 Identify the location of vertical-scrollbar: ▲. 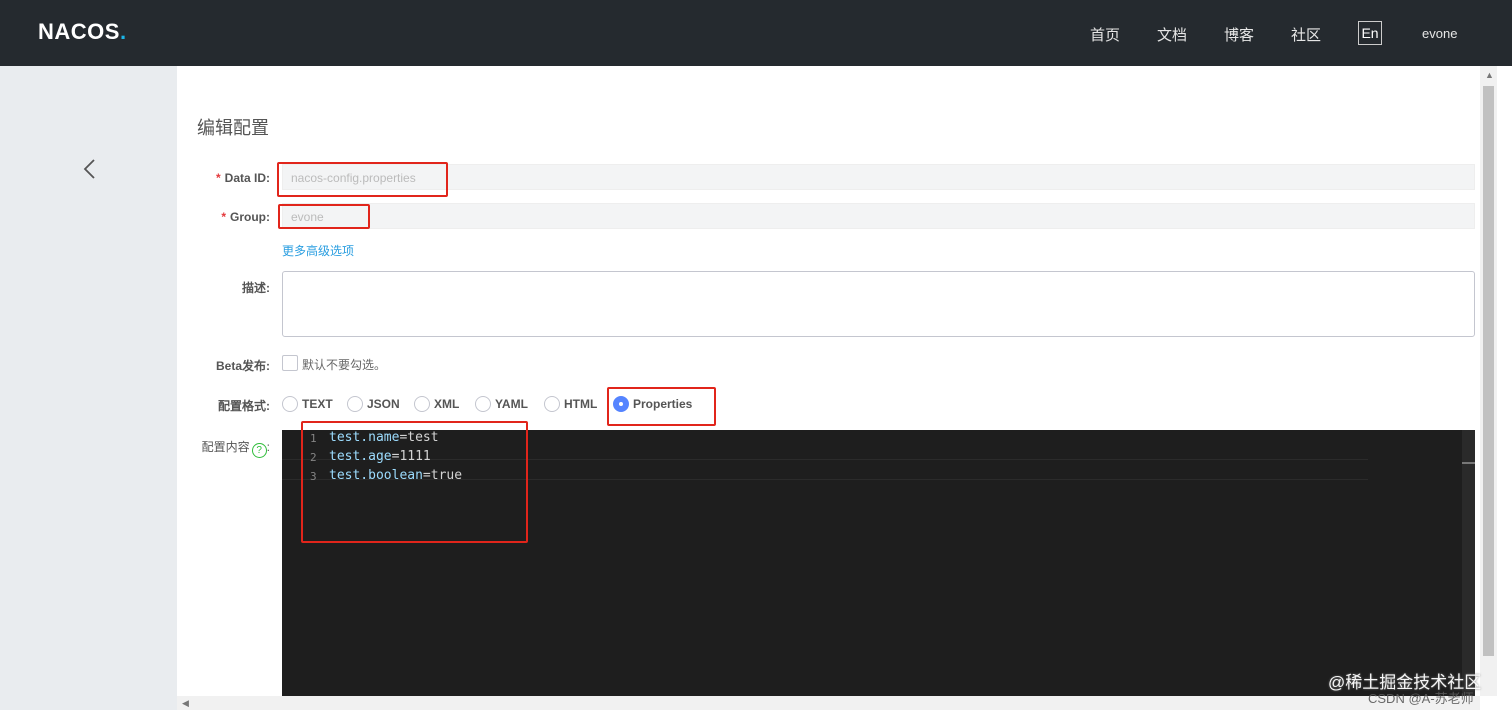
(1488, 381).